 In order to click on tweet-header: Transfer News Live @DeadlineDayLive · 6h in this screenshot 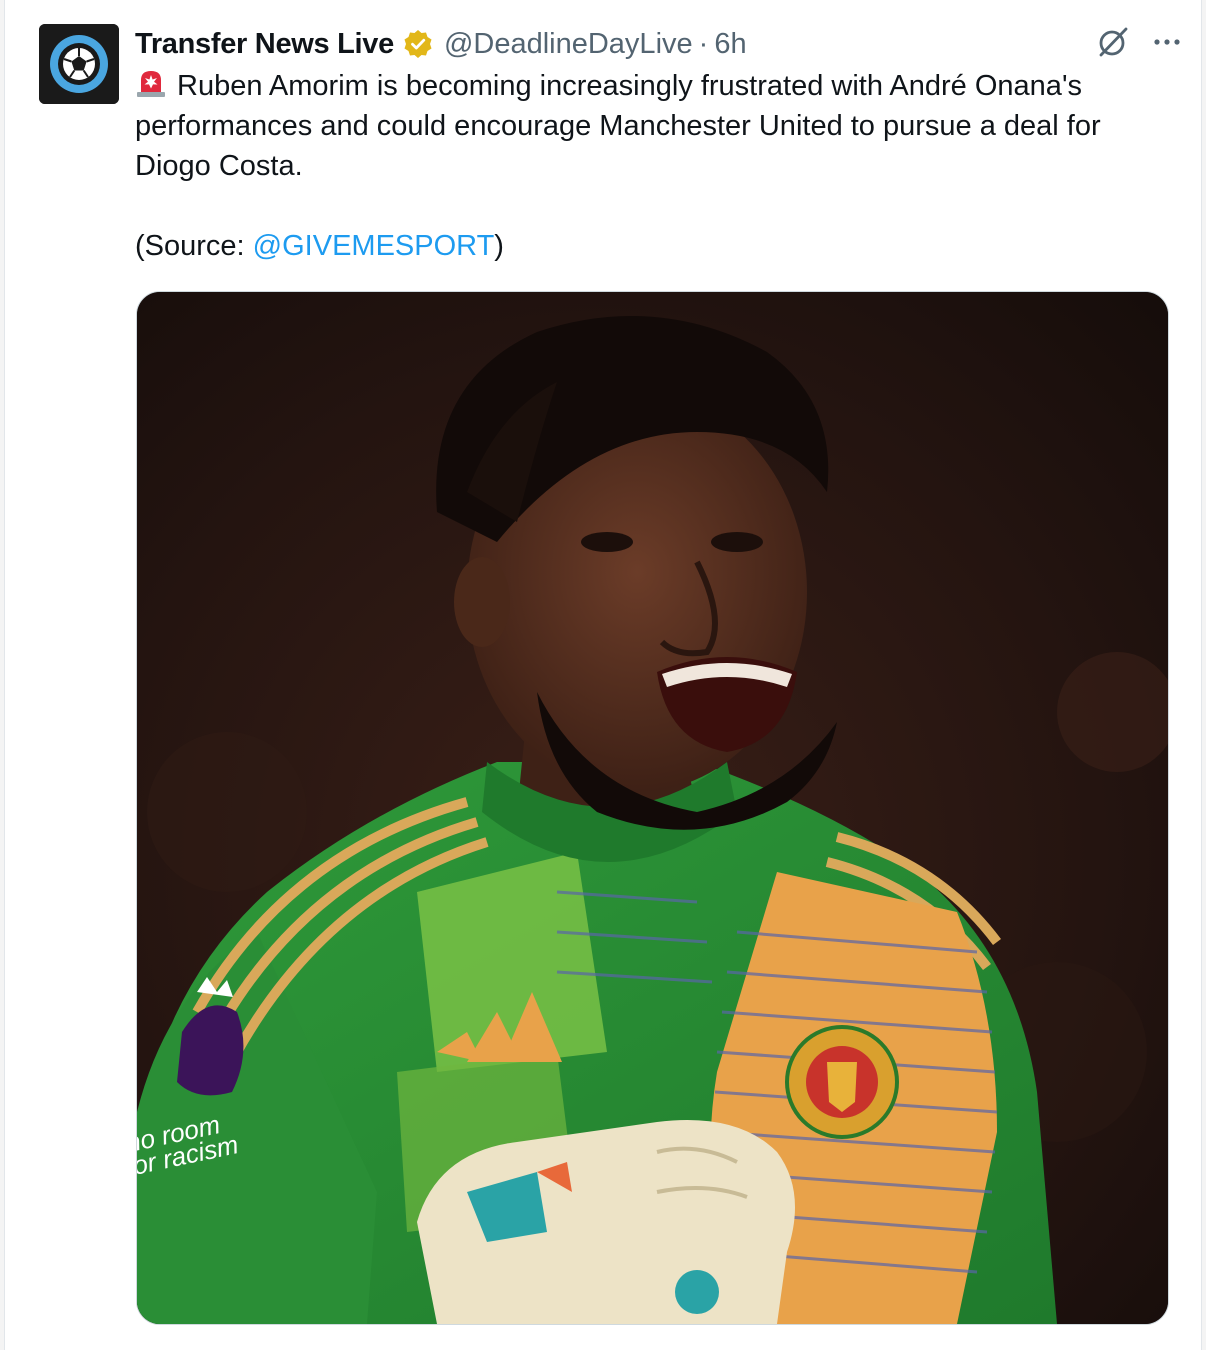, I will do `click(441, 44)`.